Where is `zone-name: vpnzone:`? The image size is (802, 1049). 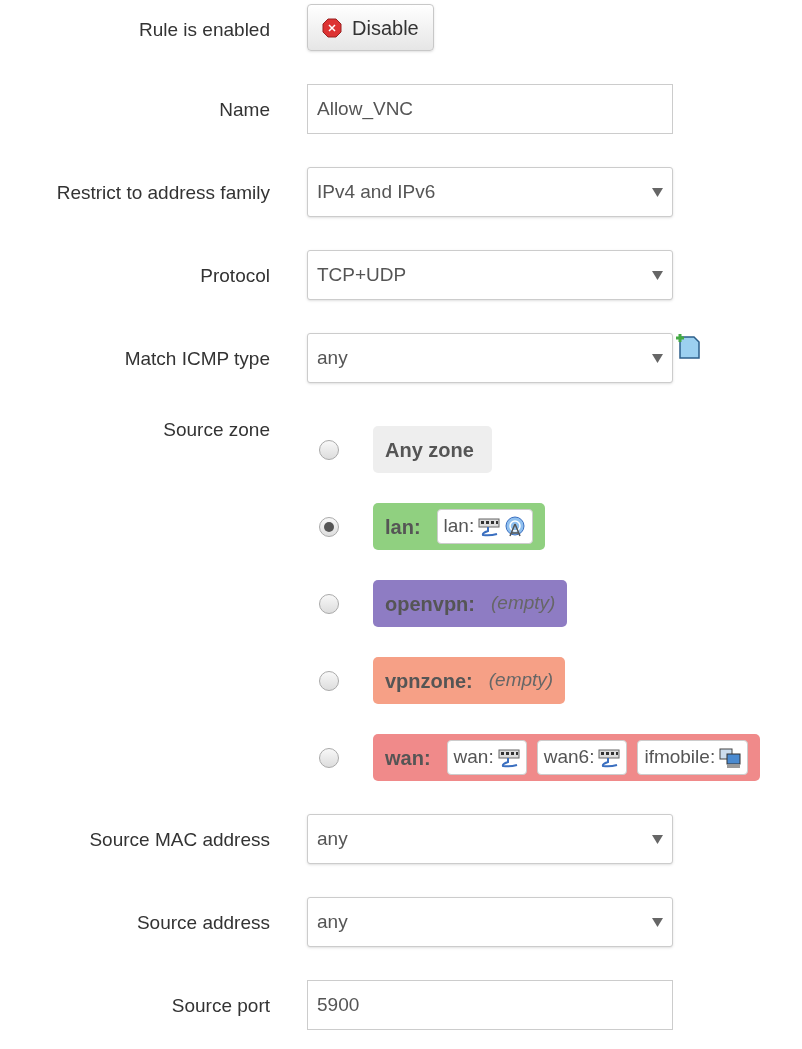
zone-name: vpnzone: is located at coordinates (429, 681).